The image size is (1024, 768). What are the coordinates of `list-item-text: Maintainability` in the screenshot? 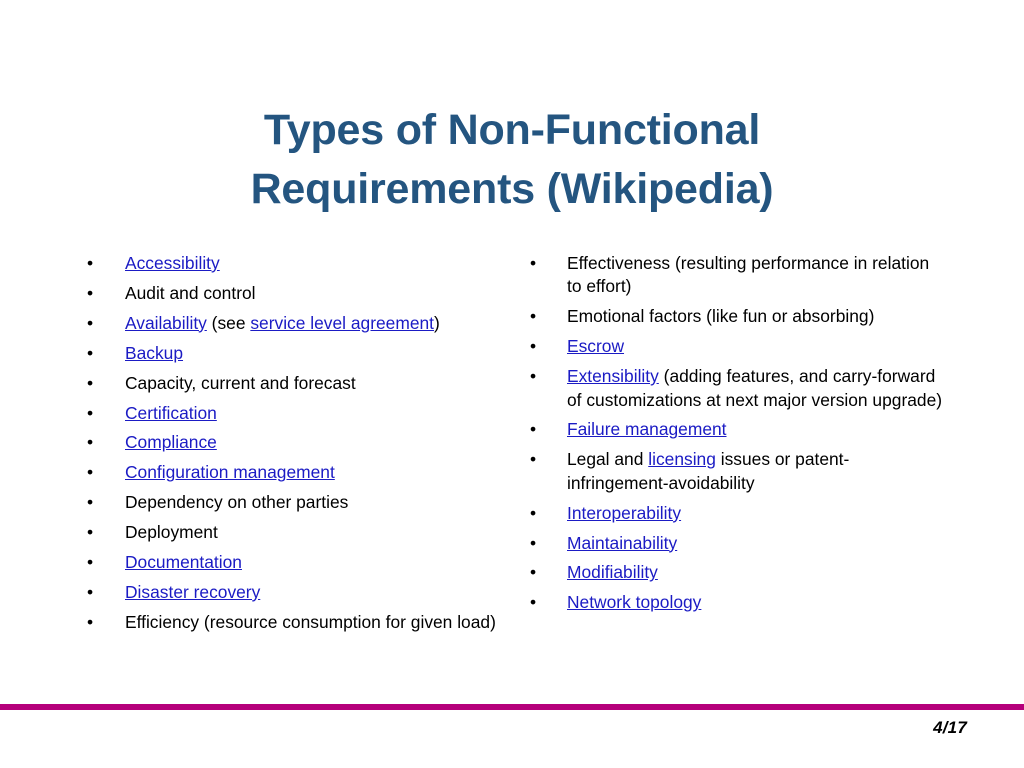 It's located at (622, 543).